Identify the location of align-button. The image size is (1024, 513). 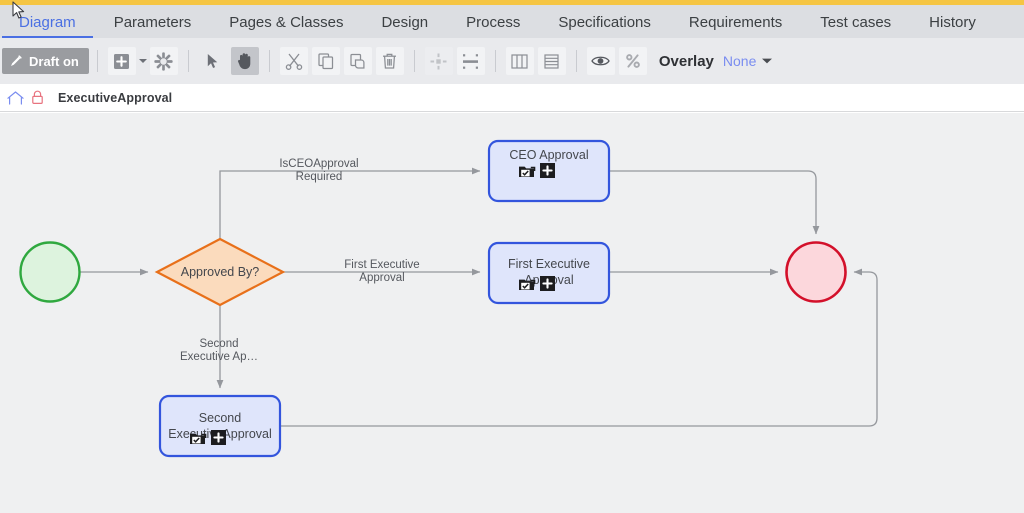
(438, 61).